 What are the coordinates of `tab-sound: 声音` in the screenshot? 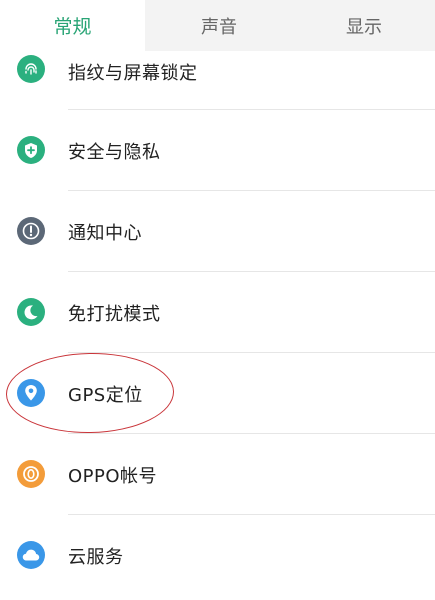 It's located at (219, 25).